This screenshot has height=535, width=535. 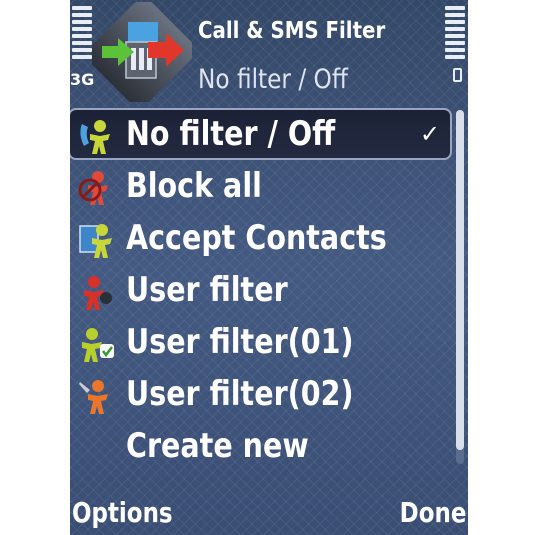 I want to click on list-item-accept-contacts: Accept Contacts, so click(x=261, y=238).